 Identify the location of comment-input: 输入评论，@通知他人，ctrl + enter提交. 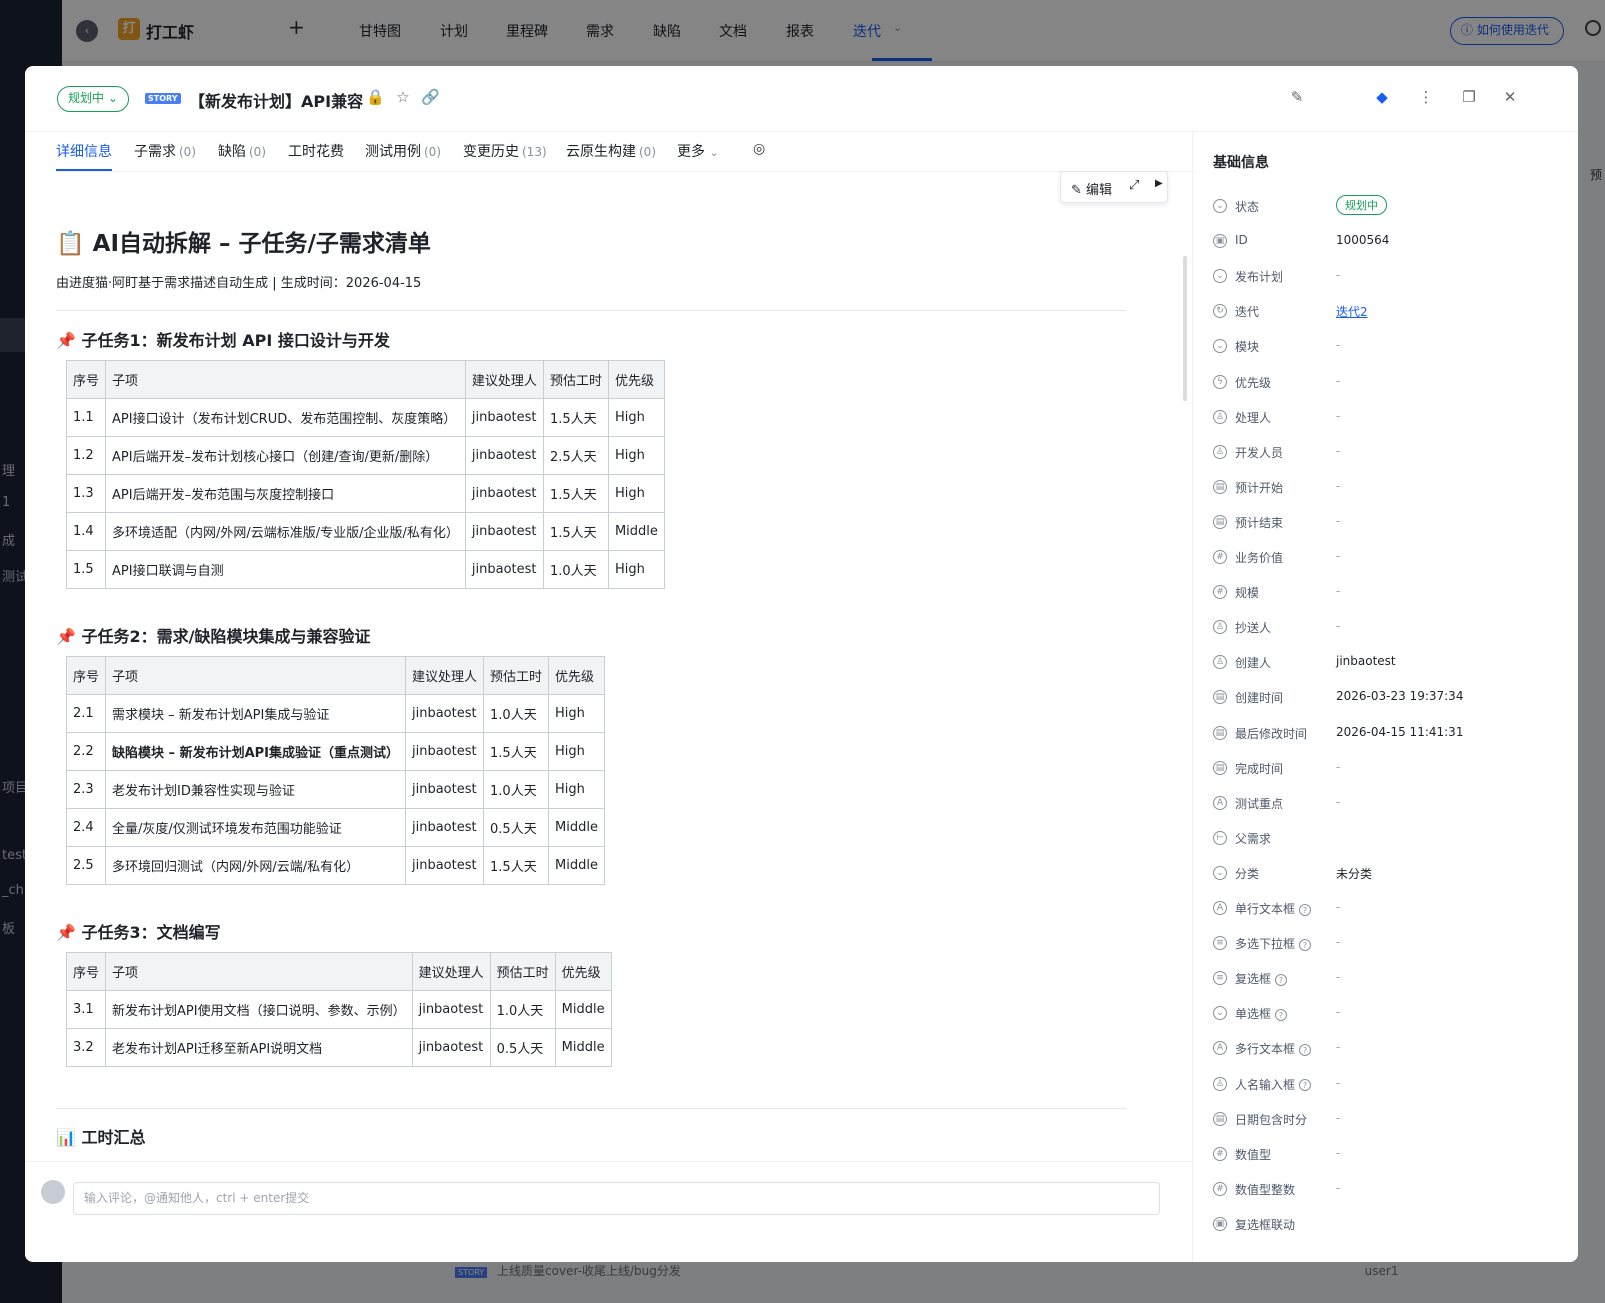
(616, 1198).